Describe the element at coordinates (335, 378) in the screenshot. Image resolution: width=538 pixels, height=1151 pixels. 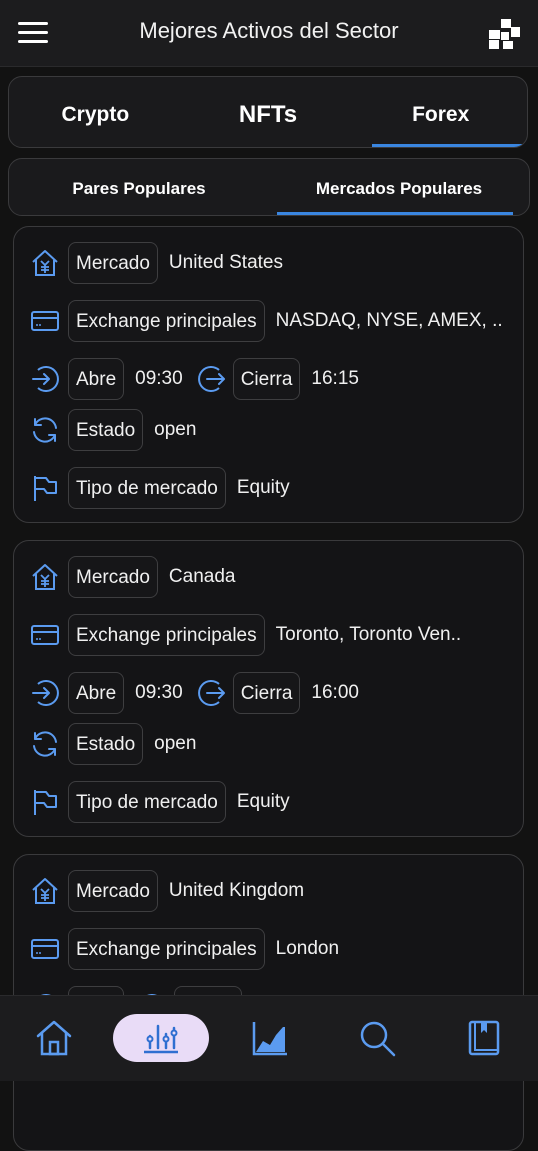
I see `closes-value: 16:15` at that location.